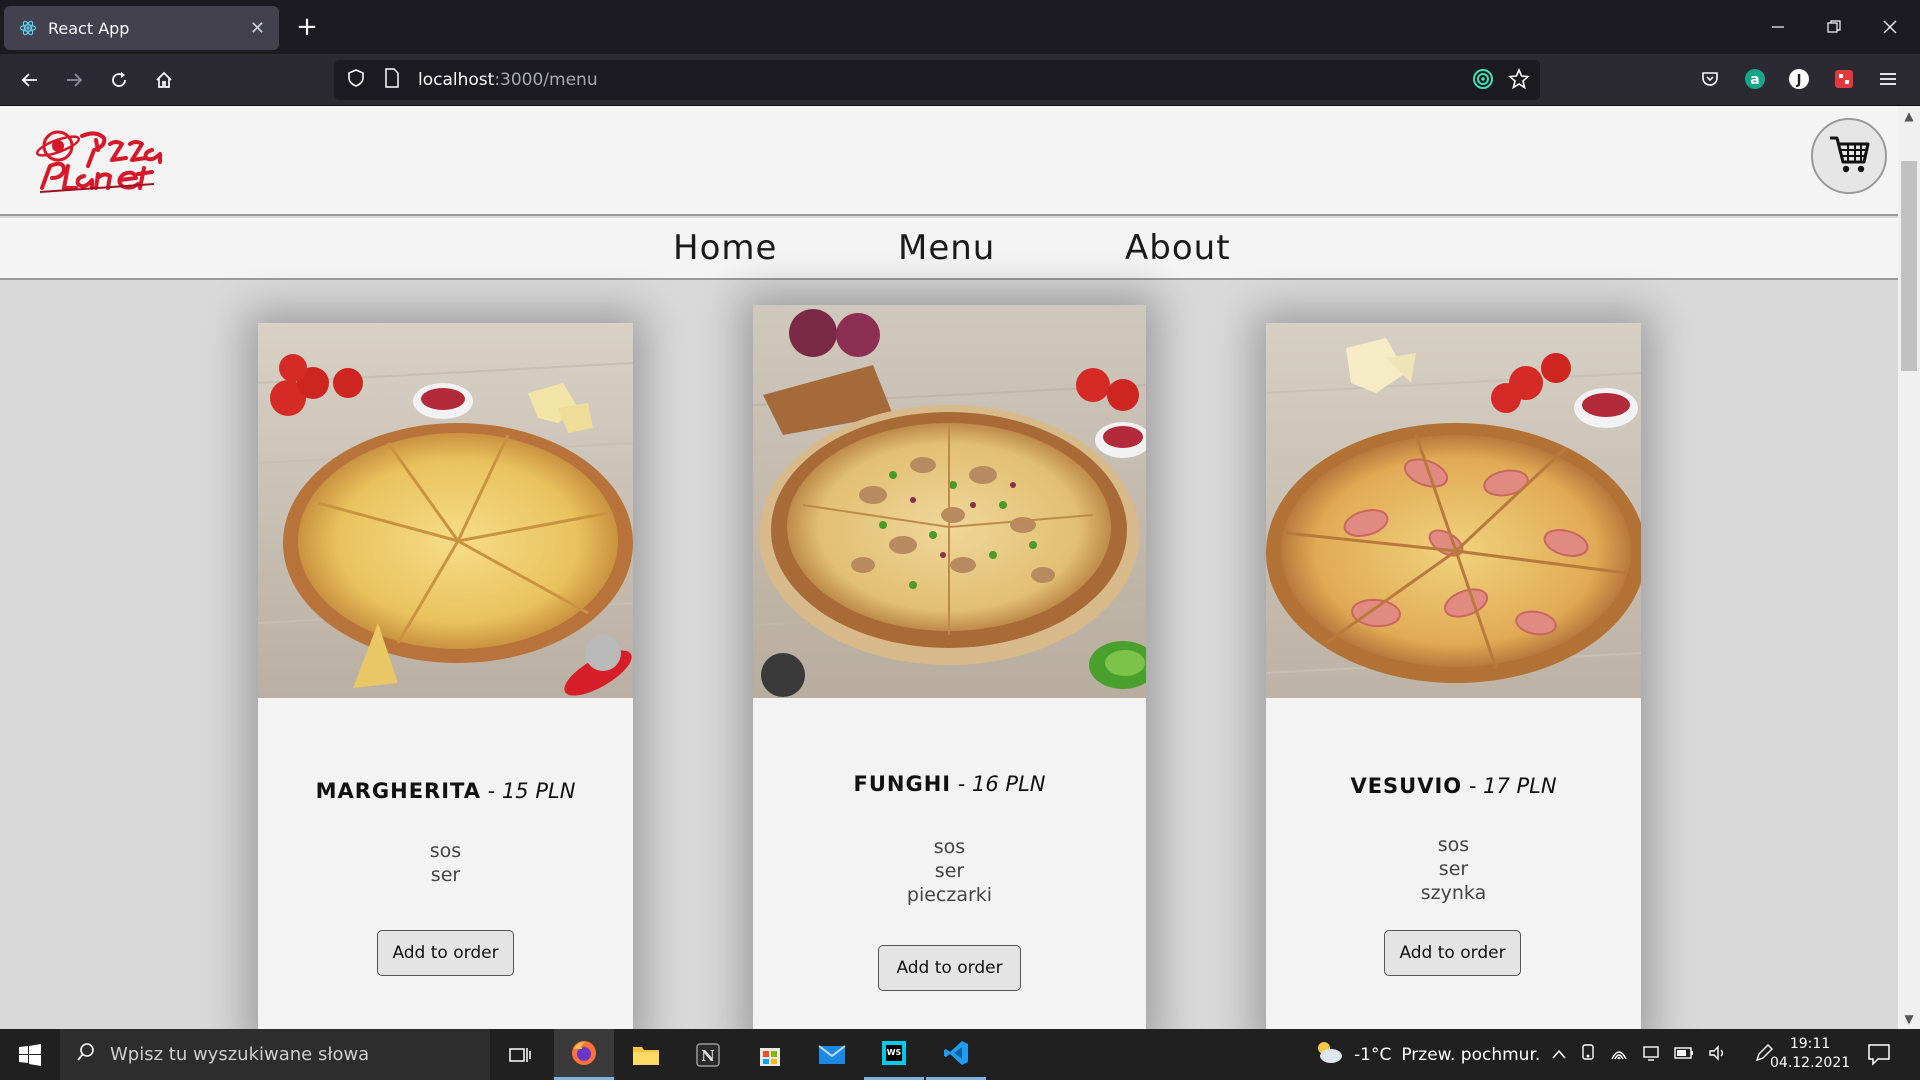  What do you see at coordinates (164, 80) in the screenshot?
I see `home-icon` at bounding box center [164, 80].